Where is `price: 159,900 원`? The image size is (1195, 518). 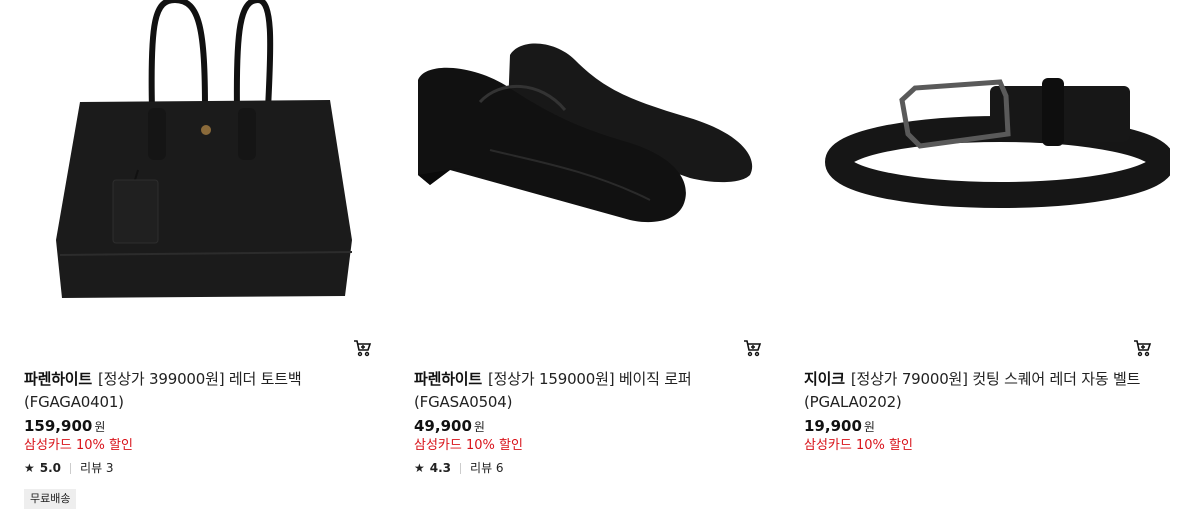 price: 159,900 원 is located at coordinates (199, 426).